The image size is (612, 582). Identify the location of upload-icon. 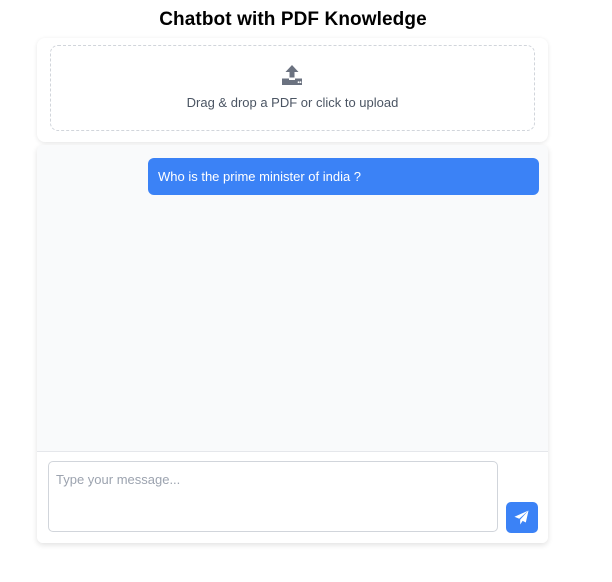
(292, 75).